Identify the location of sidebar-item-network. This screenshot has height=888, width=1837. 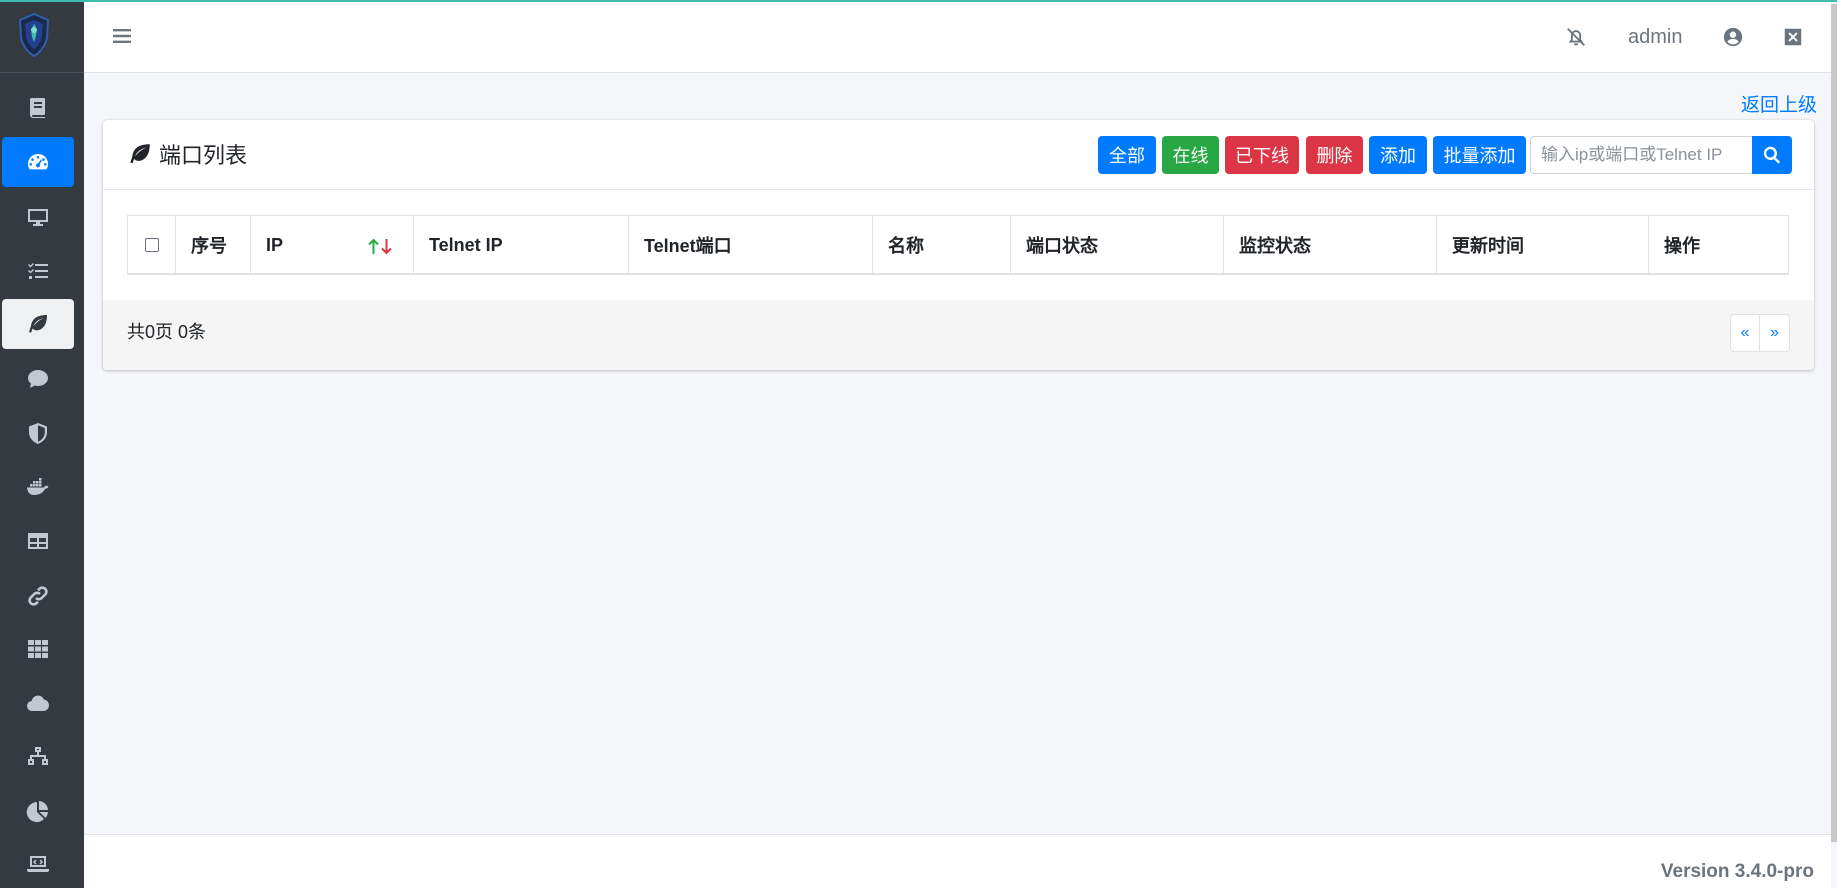
(38, 757).